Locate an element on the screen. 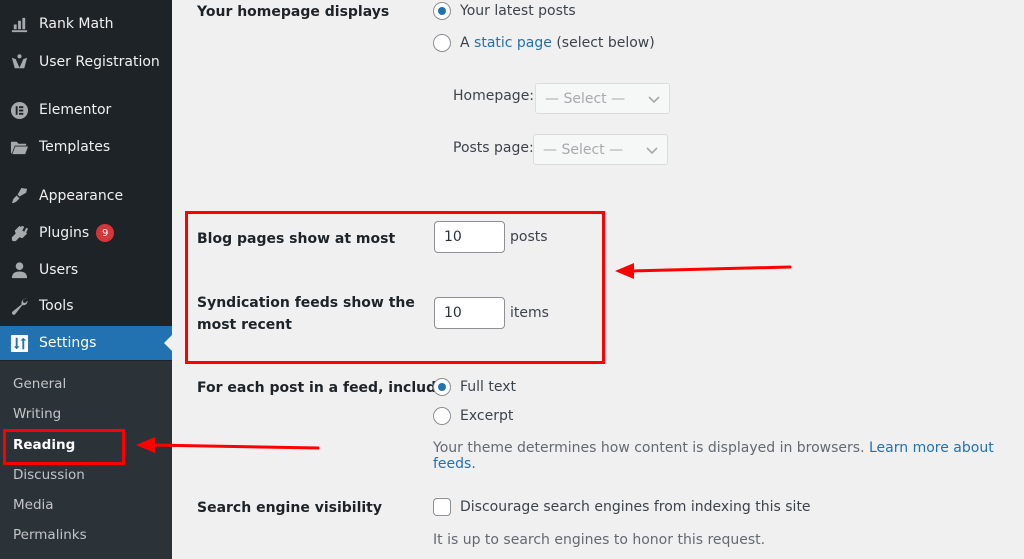 The width and height of the screenshot is (1024, 559). sidebar-item-label: Appearance is located at coordinates (81, 196).